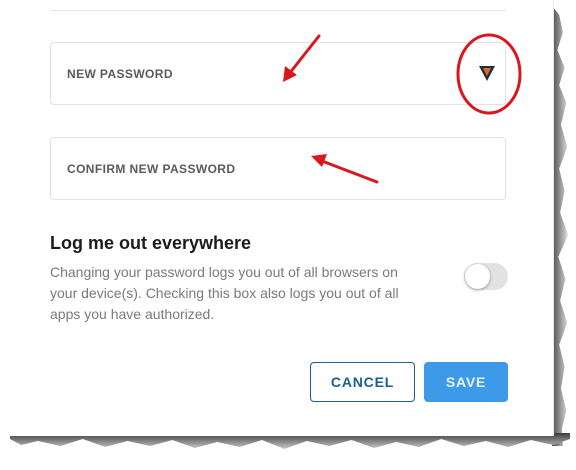 This screenshot has height=470, width=576. What do you see at coordinates (466, 382) in the screenshot?
I see `save-button: SAVE` at bounding box center [466, 382].